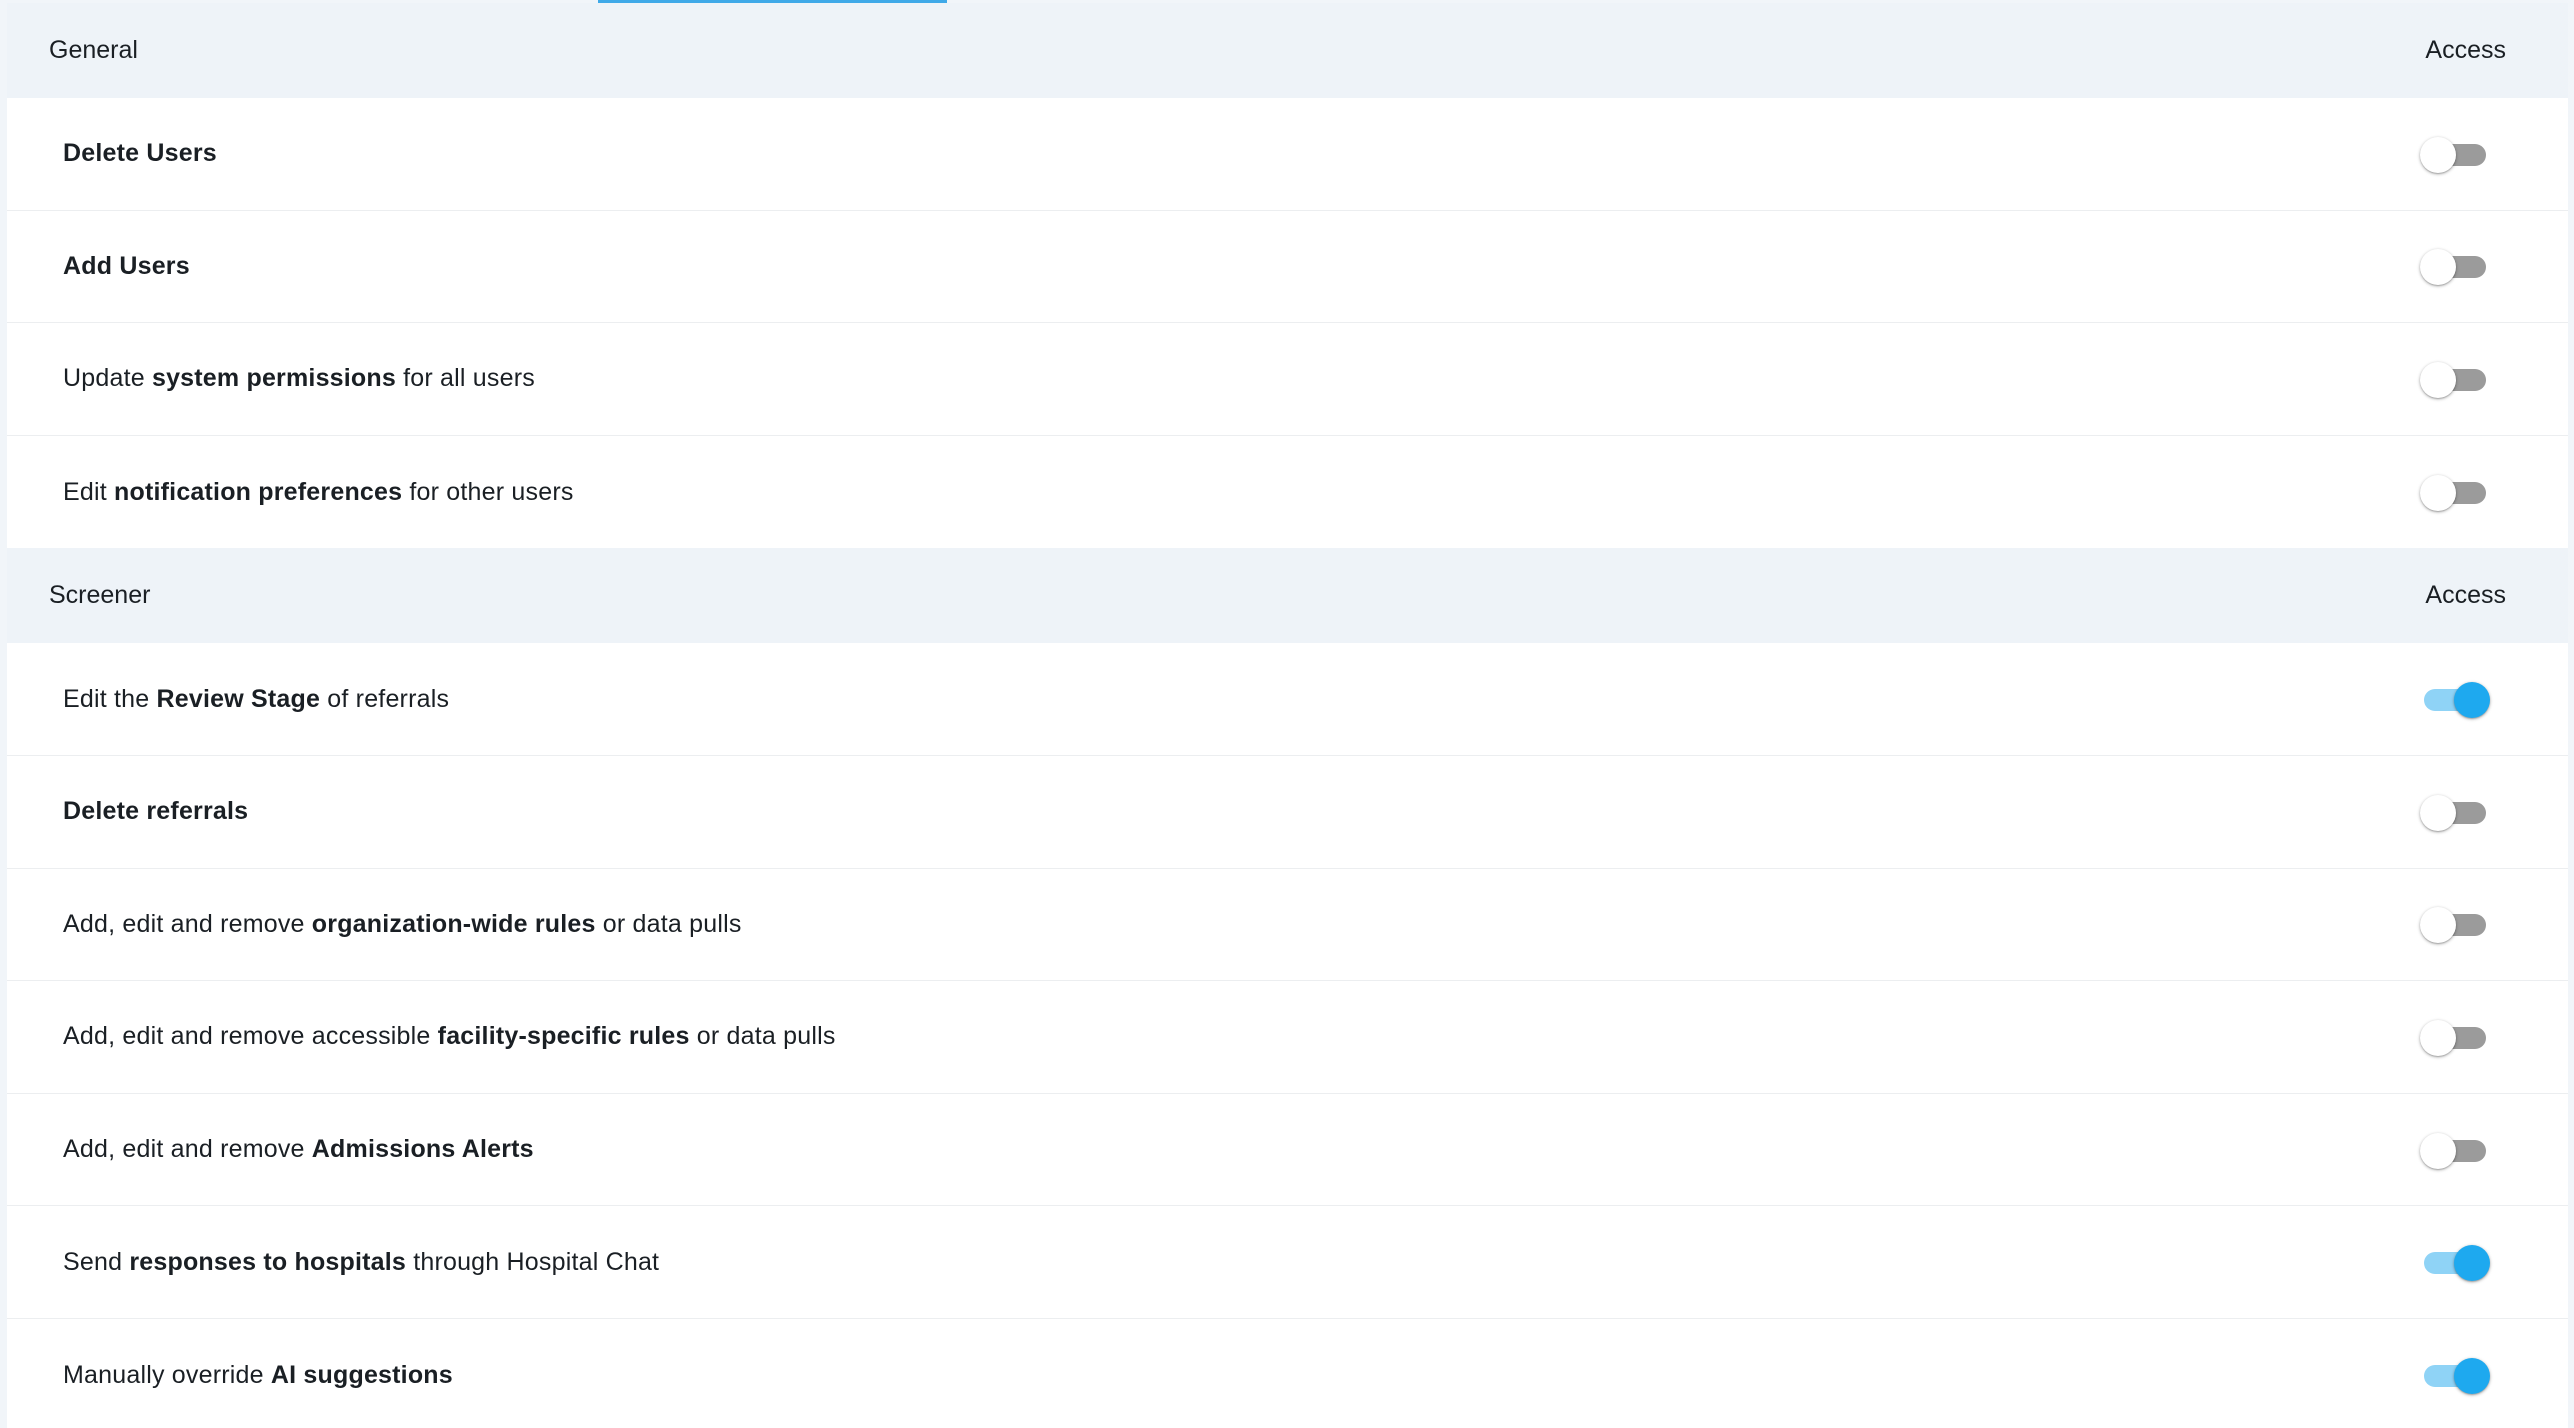 The width and height of the screenshot is (2574, 1428). Describe the element at coordinates (107, 378) in the screenshot. I see `permission-label-text: Update` at that location.